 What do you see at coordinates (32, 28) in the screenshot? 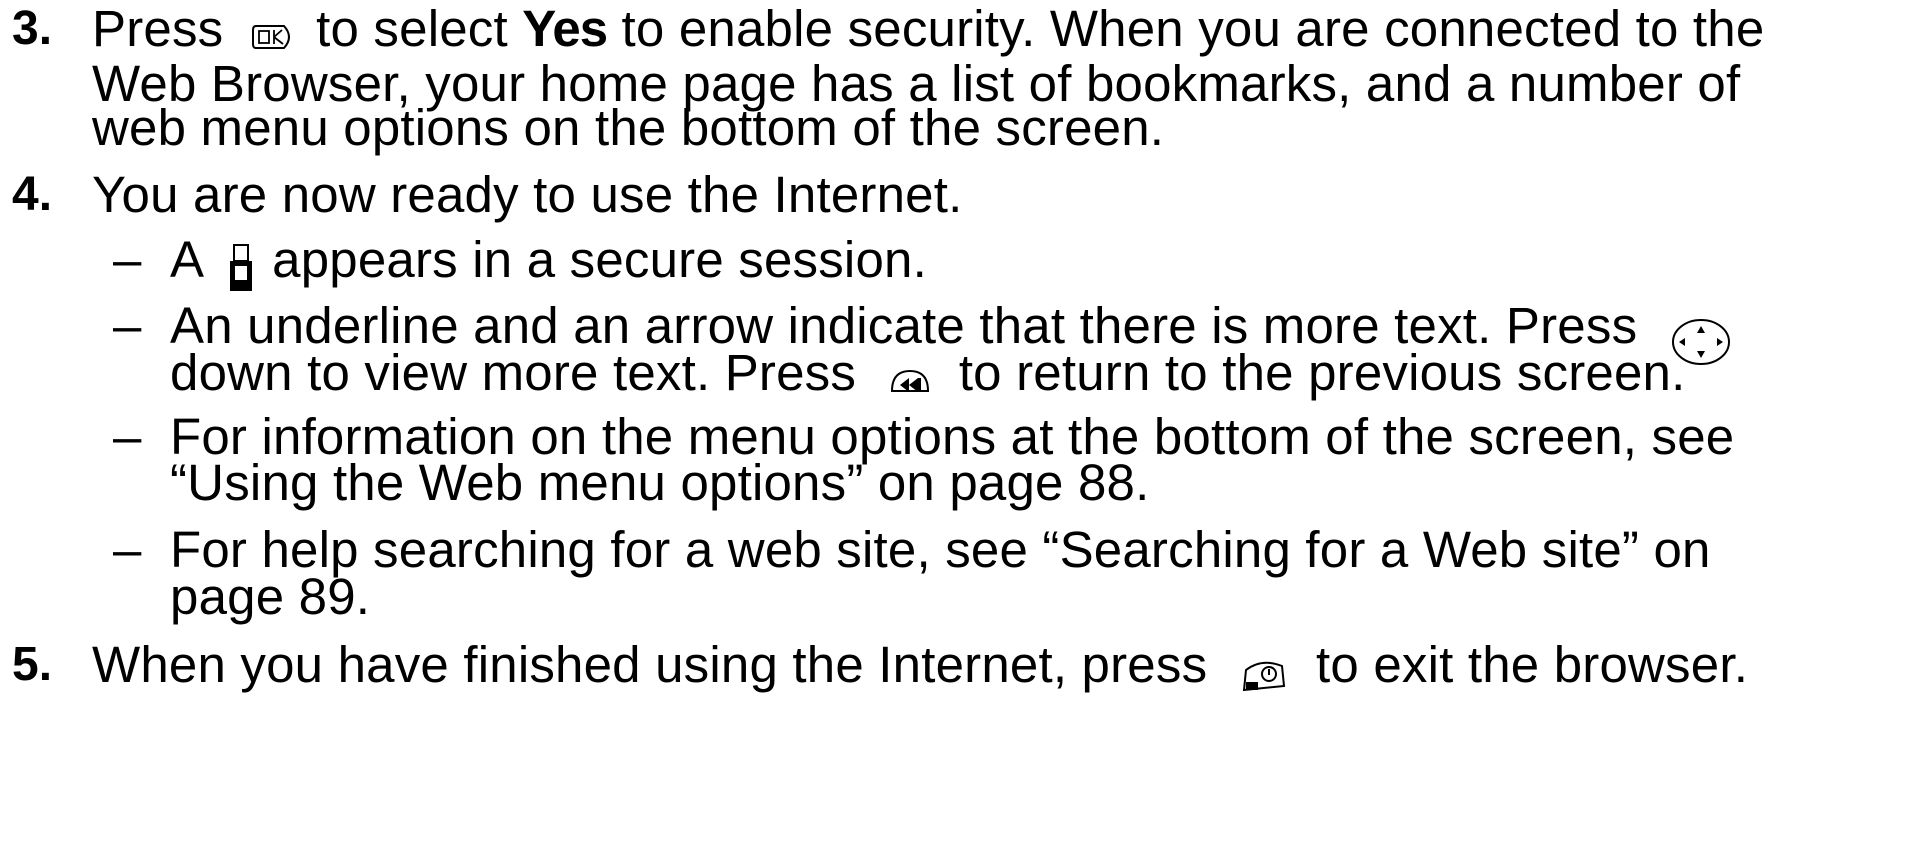
I see `step-number: 3.` at bounding box center [32, 28].